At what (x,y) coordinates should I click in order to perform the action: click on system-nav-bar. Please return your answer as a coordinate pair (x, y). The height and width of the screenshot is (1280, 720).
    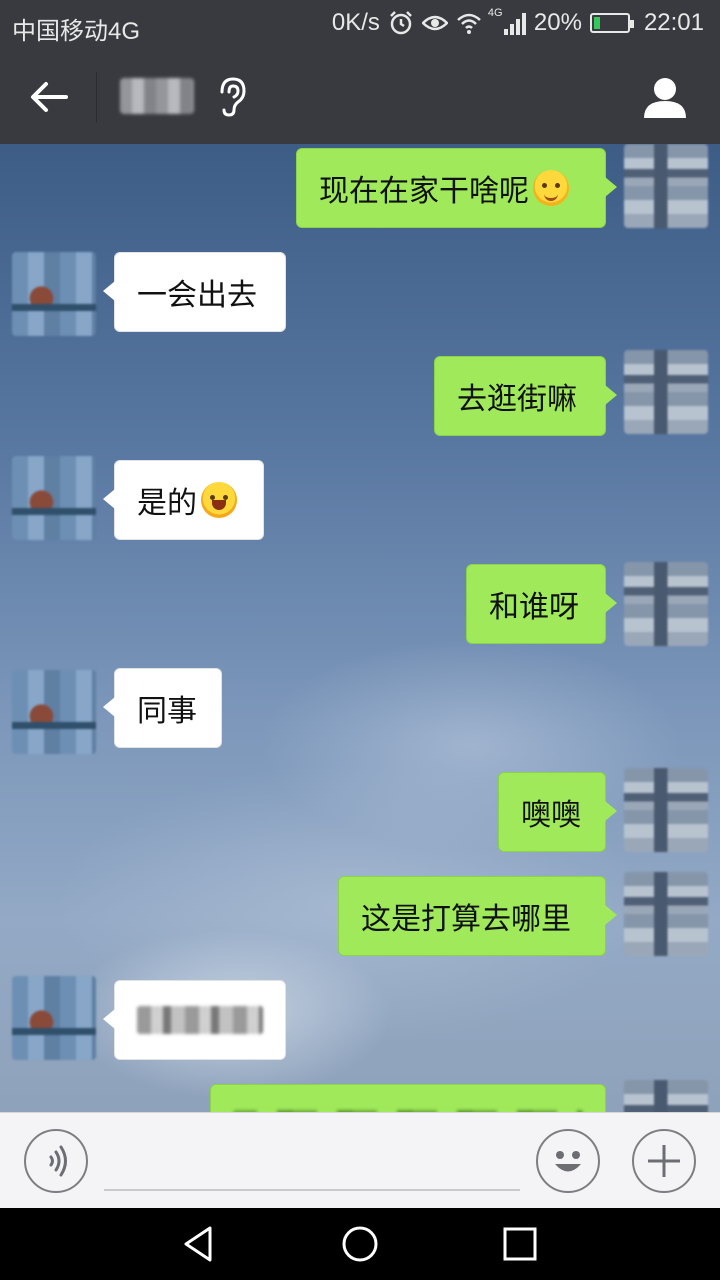
    Looking at the image, I should click on (360, 1244).